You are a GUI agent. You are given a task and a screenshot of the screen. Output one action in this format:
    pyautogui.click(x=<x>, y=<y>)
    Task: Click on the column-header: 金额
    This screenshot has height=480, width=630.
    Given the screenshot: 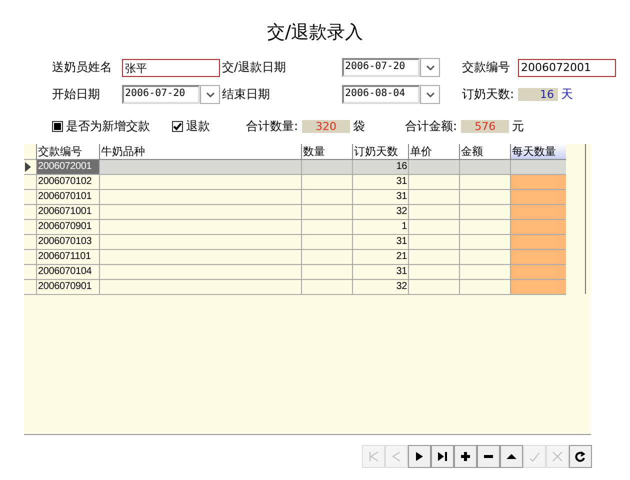 What is the action you would take?
    pyautogui.click(x=484, y=152)
    